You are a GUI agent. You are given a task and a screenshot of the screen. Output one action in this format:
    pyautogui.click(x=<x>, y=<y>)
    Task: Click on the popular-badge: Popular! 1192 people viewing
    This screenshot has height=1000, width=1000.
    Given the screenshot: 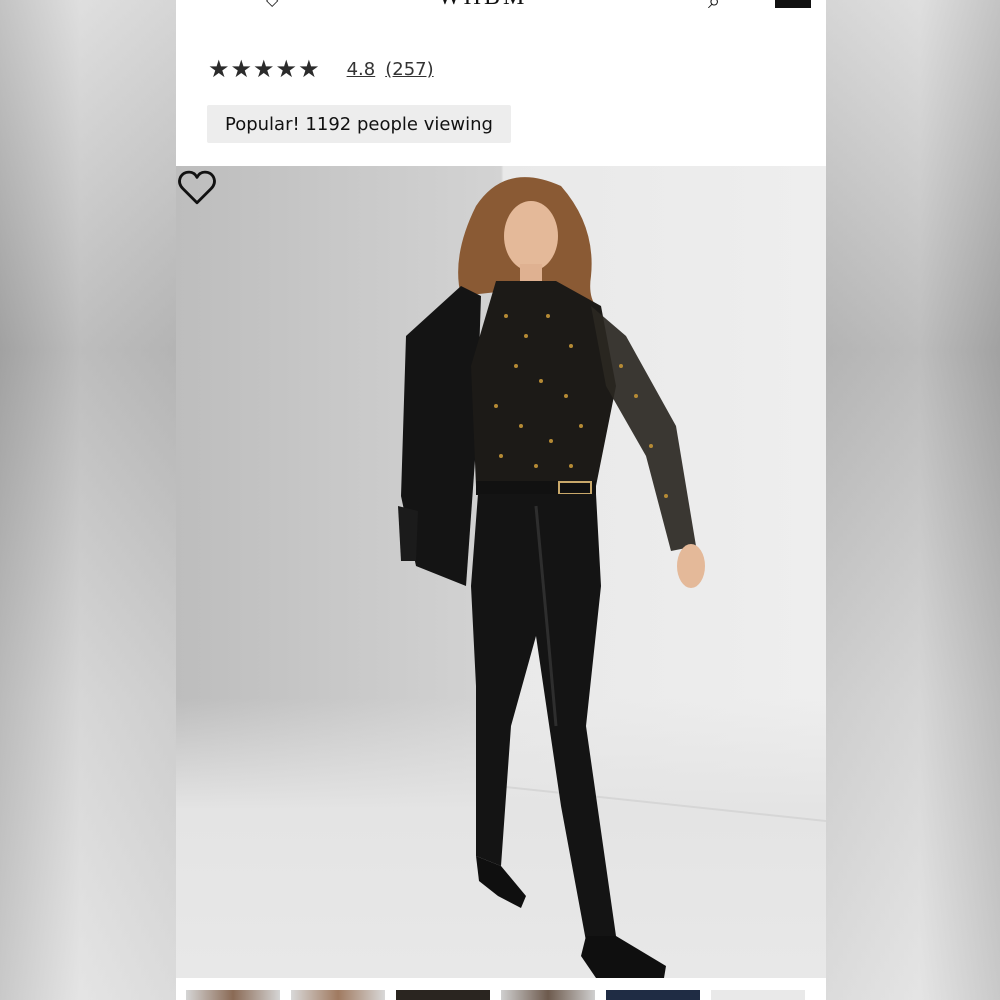 What is the action you would take?
    pyautogui.click(x=359, y=124)
    